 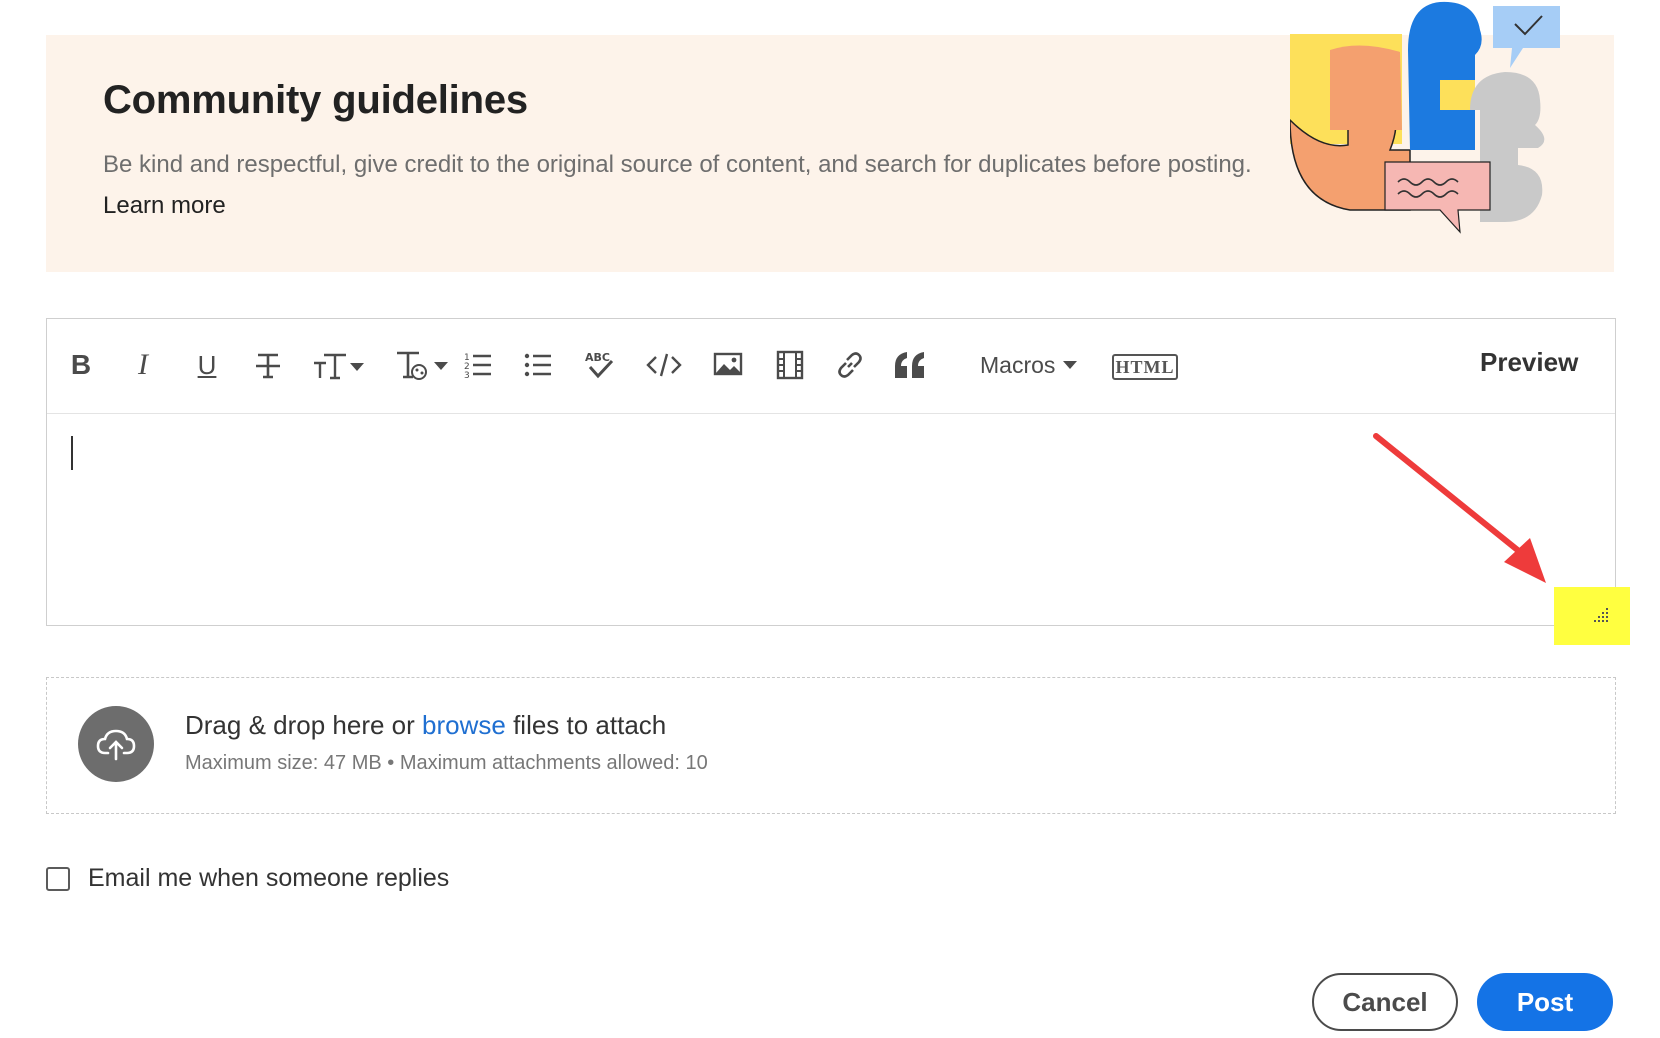 What do you see at coordinates (315, 100) in the screenshot?
I see `guidelines-title: Community guidelines` at bounding box center [315, 100].